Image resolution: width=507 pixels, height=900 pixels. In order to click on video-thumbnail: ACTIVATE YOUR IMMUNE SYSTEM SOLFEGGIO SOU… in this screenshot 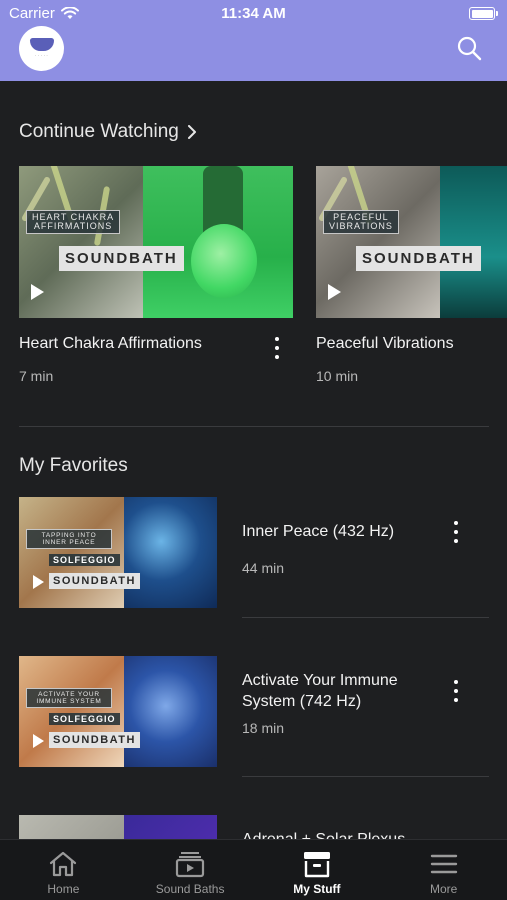, I will do `click(118, 711)`.